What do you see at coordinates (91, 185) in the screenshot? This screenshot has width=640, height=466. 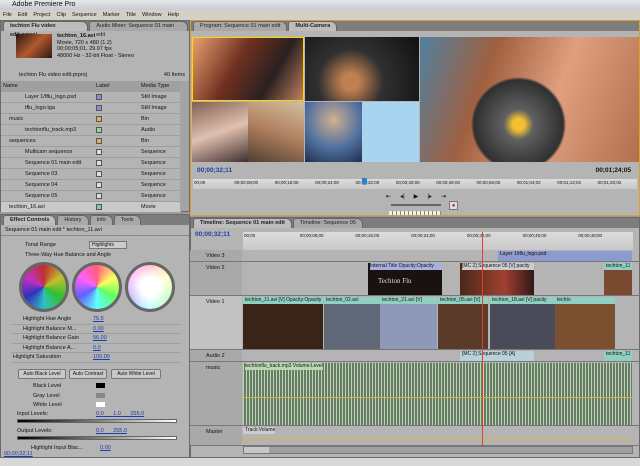 I see `project-item: Sequence 04 Sequence` at bounding box center [91, 185].